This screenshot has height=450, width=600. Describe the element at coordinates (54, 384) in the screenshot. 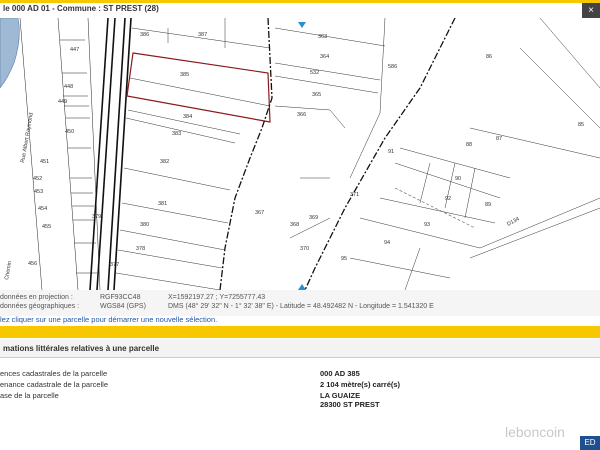

I see `row-label-area: enance cadastrale de la parcelle` at that location.